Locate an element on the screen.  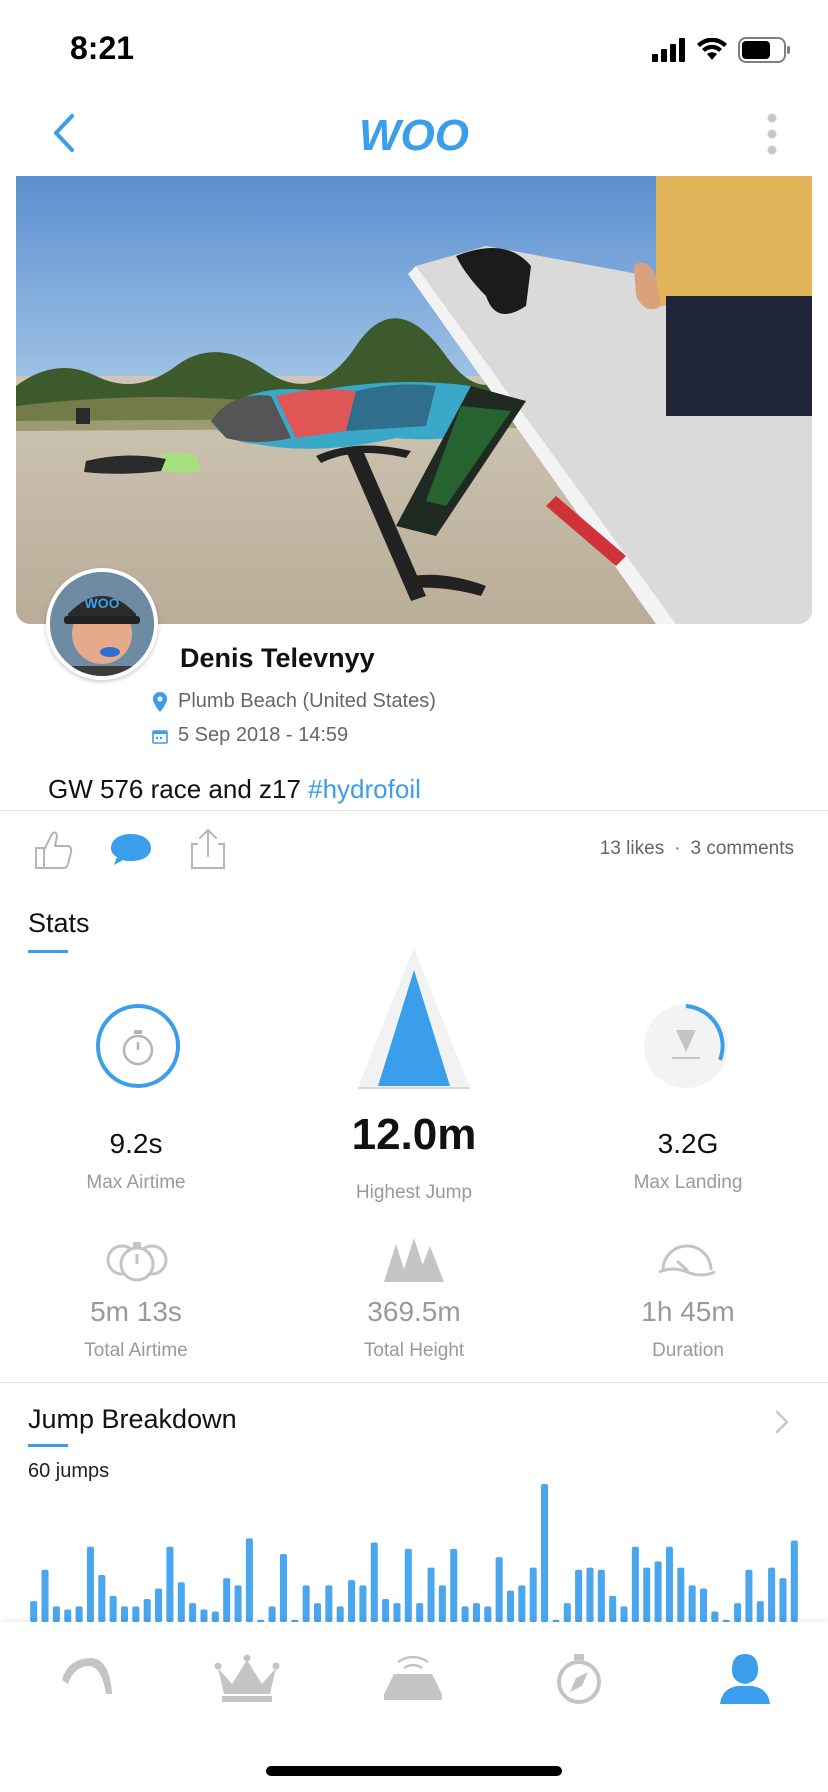
stats-title: Stats is located at coordinates (59, 923).